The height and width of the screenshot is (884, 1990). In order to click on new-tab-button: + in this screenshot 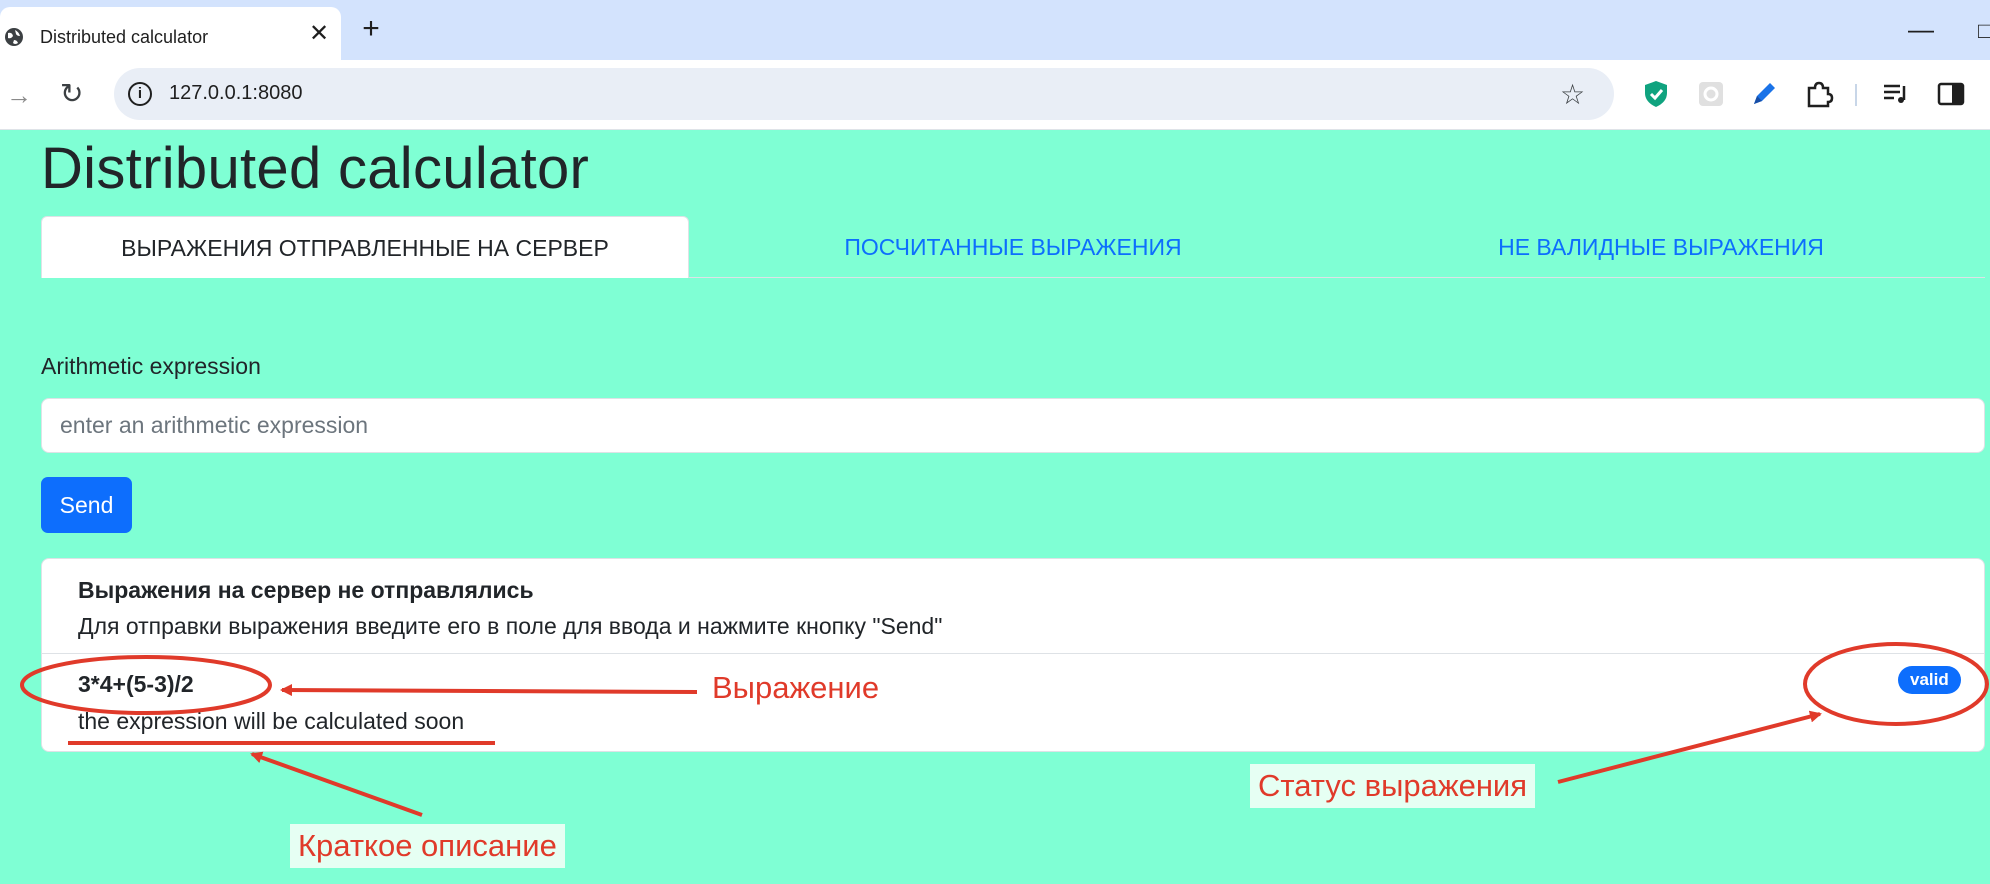, I will do `click(371, 29)`.